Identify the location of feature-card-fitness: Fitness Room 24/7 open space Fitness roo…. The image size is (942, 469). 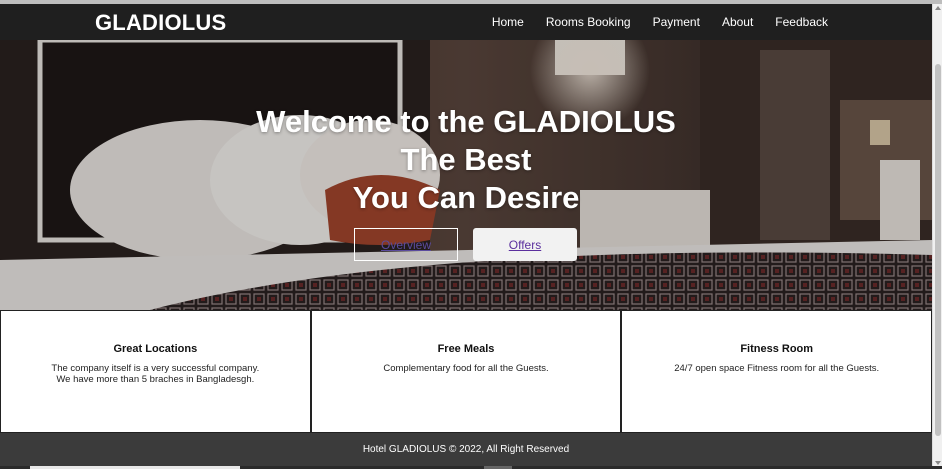
(777, 371).